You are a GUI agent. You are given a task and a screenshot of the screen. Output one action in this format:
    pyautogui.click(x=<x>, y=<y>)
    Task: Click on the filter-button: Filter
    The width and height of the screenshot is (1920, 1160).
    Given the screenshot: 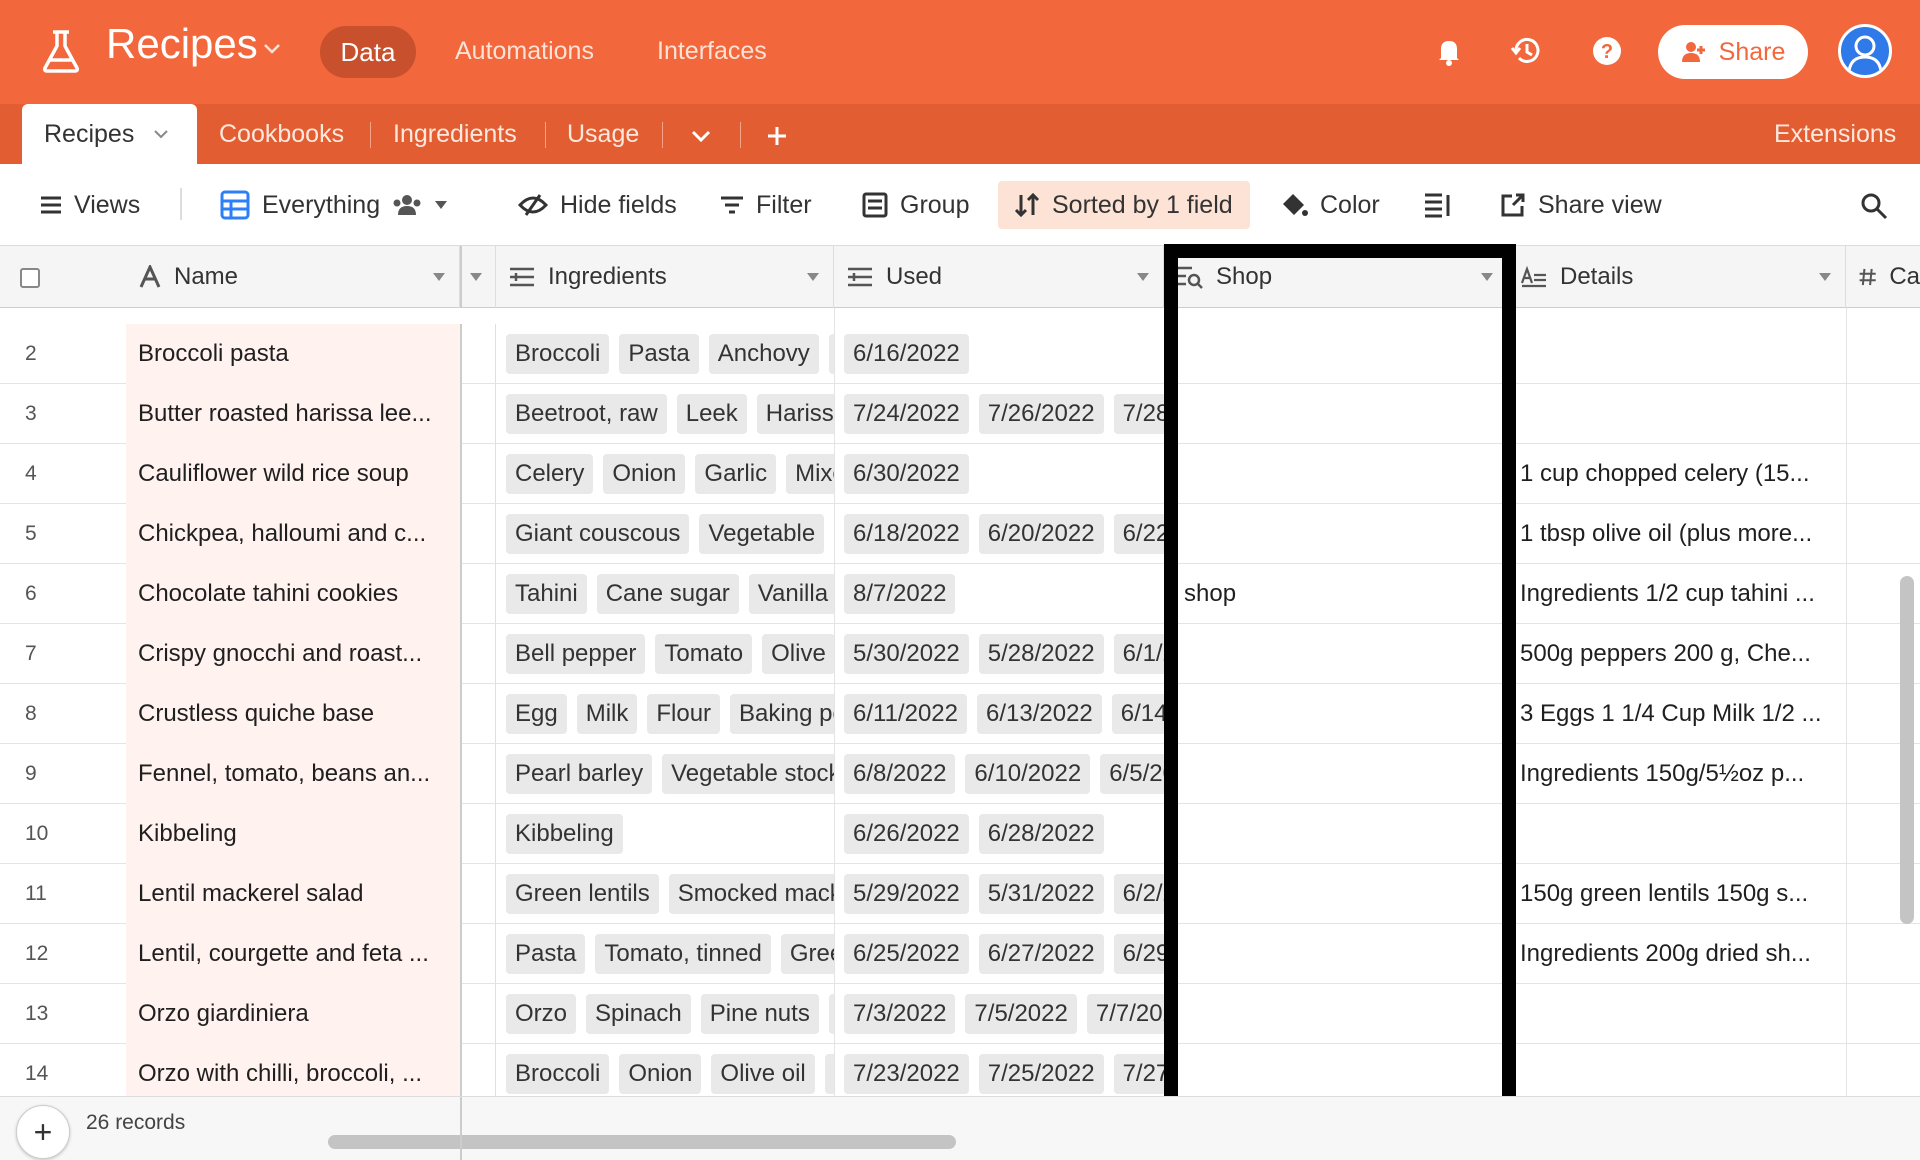 What is the action you would take?
    pyautogui.click(x=766, y=205)
    